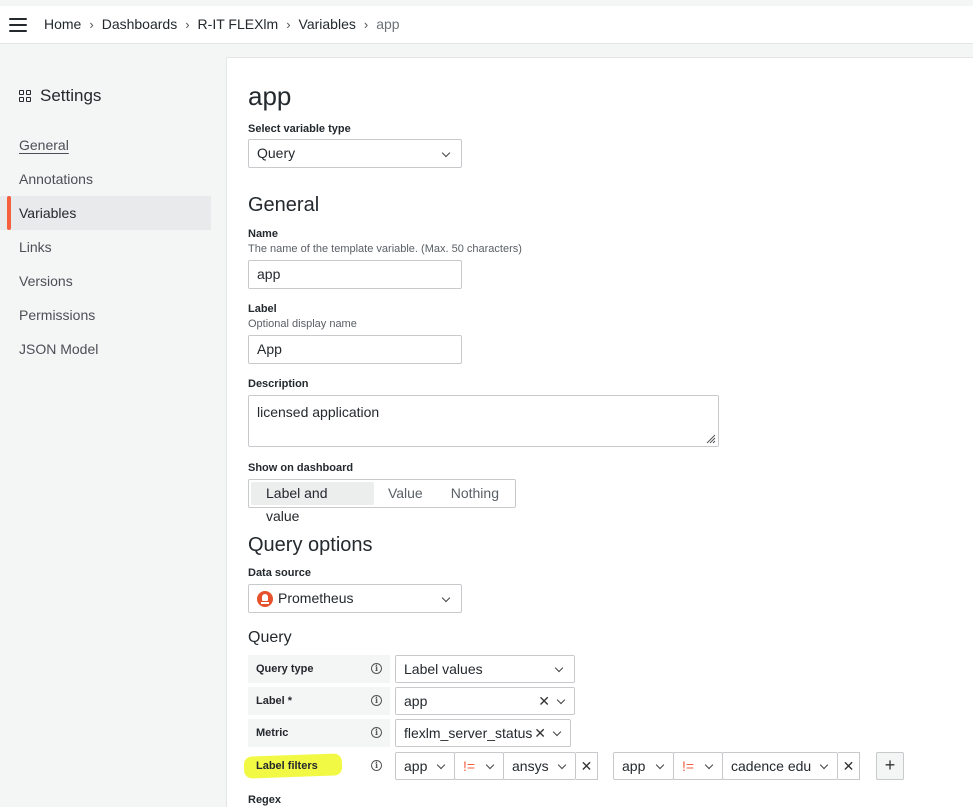  What do you see at coordinates (274, 701) in the screenshot?
I see `label-field-label-text: Label *` at bounding box center [274, 701].